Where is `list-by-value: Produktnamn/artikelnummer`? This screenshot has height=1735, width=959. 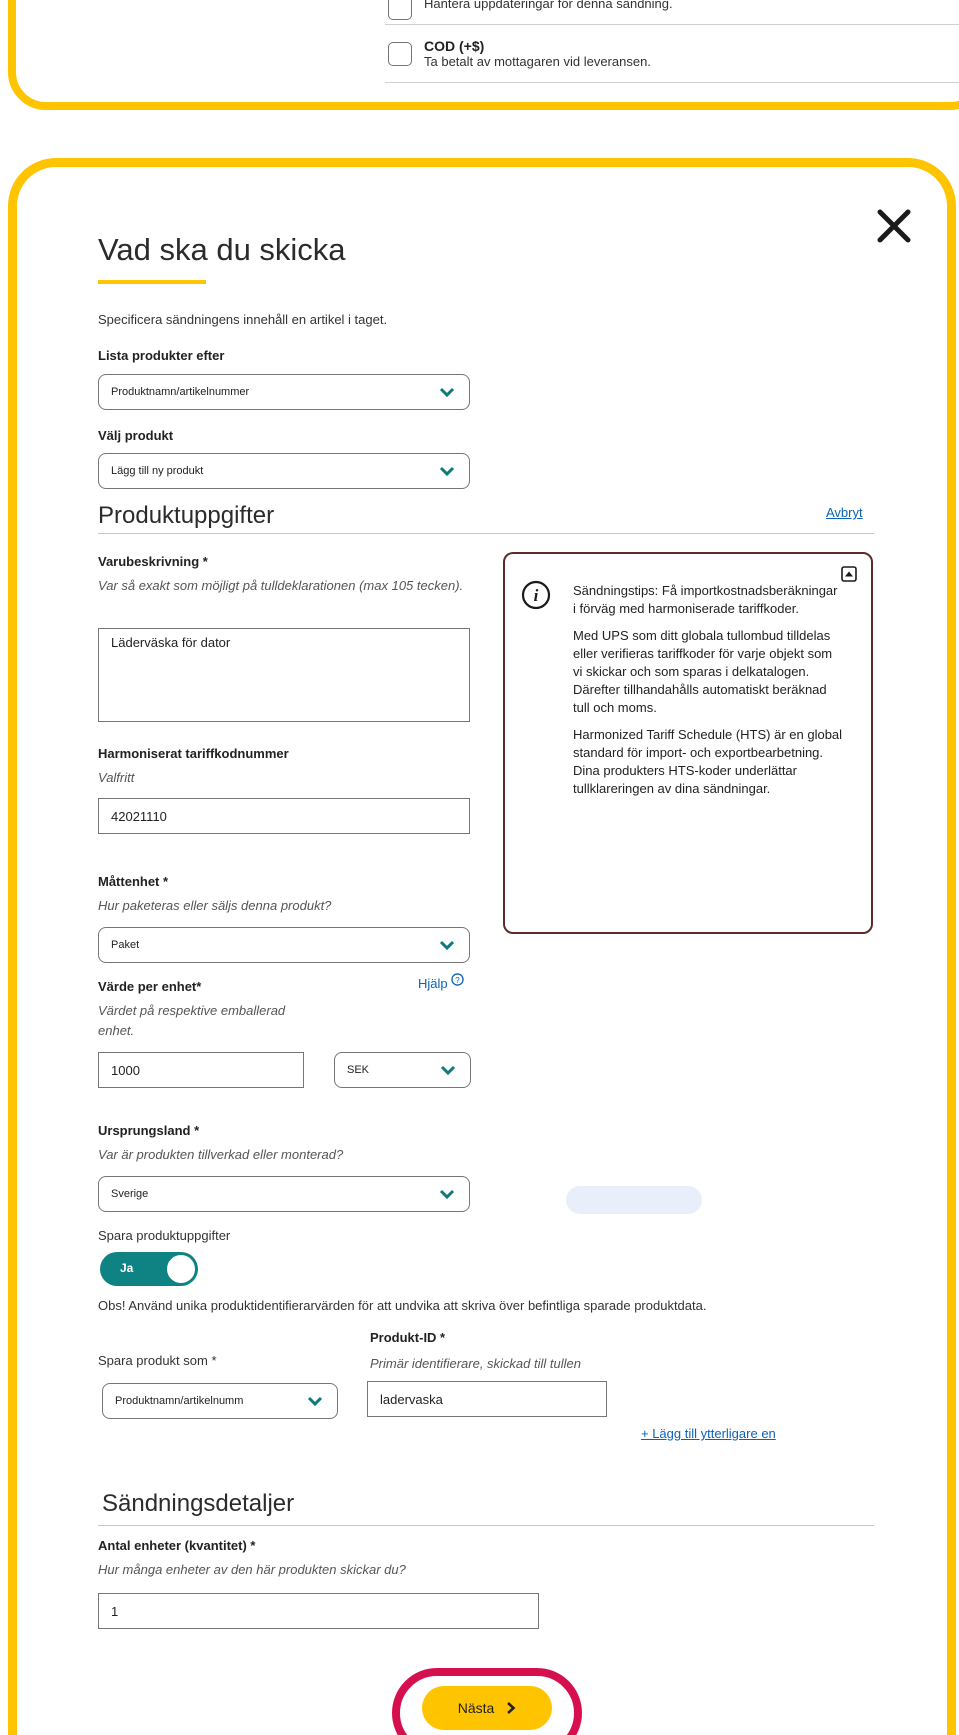
list-by-value: Produktnamn/artikelnummer is located at coordinates (180, 392).